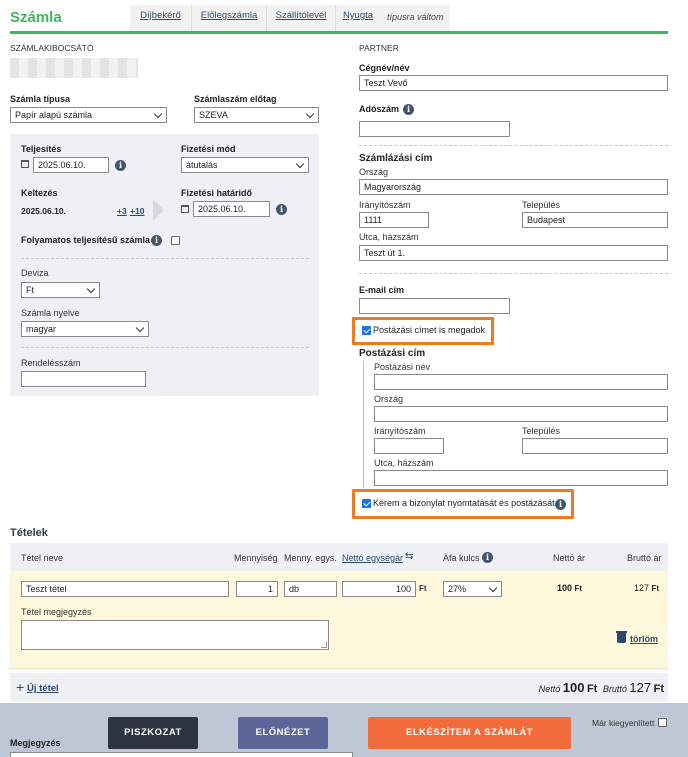 This screenshot has width=688, height=757. What do you see at coordinates (595, 446) in the screenshot?
I see `postal-city-input` at bounding box center [595, 446].